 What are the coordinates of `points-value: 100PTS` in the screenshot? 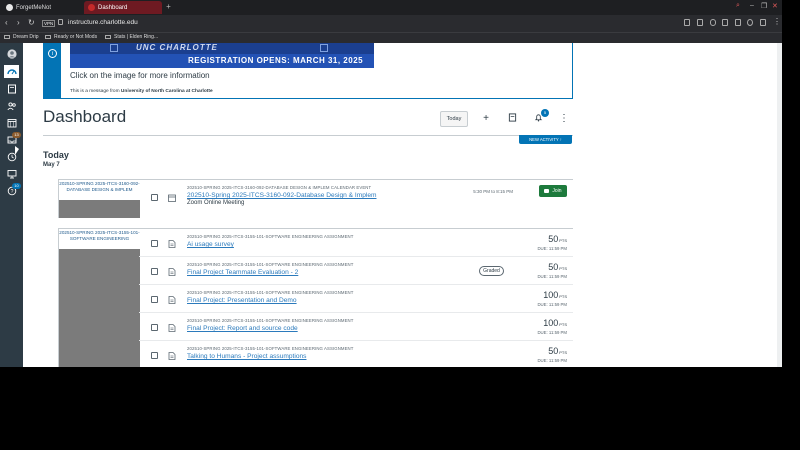 It's located at (555, 323).